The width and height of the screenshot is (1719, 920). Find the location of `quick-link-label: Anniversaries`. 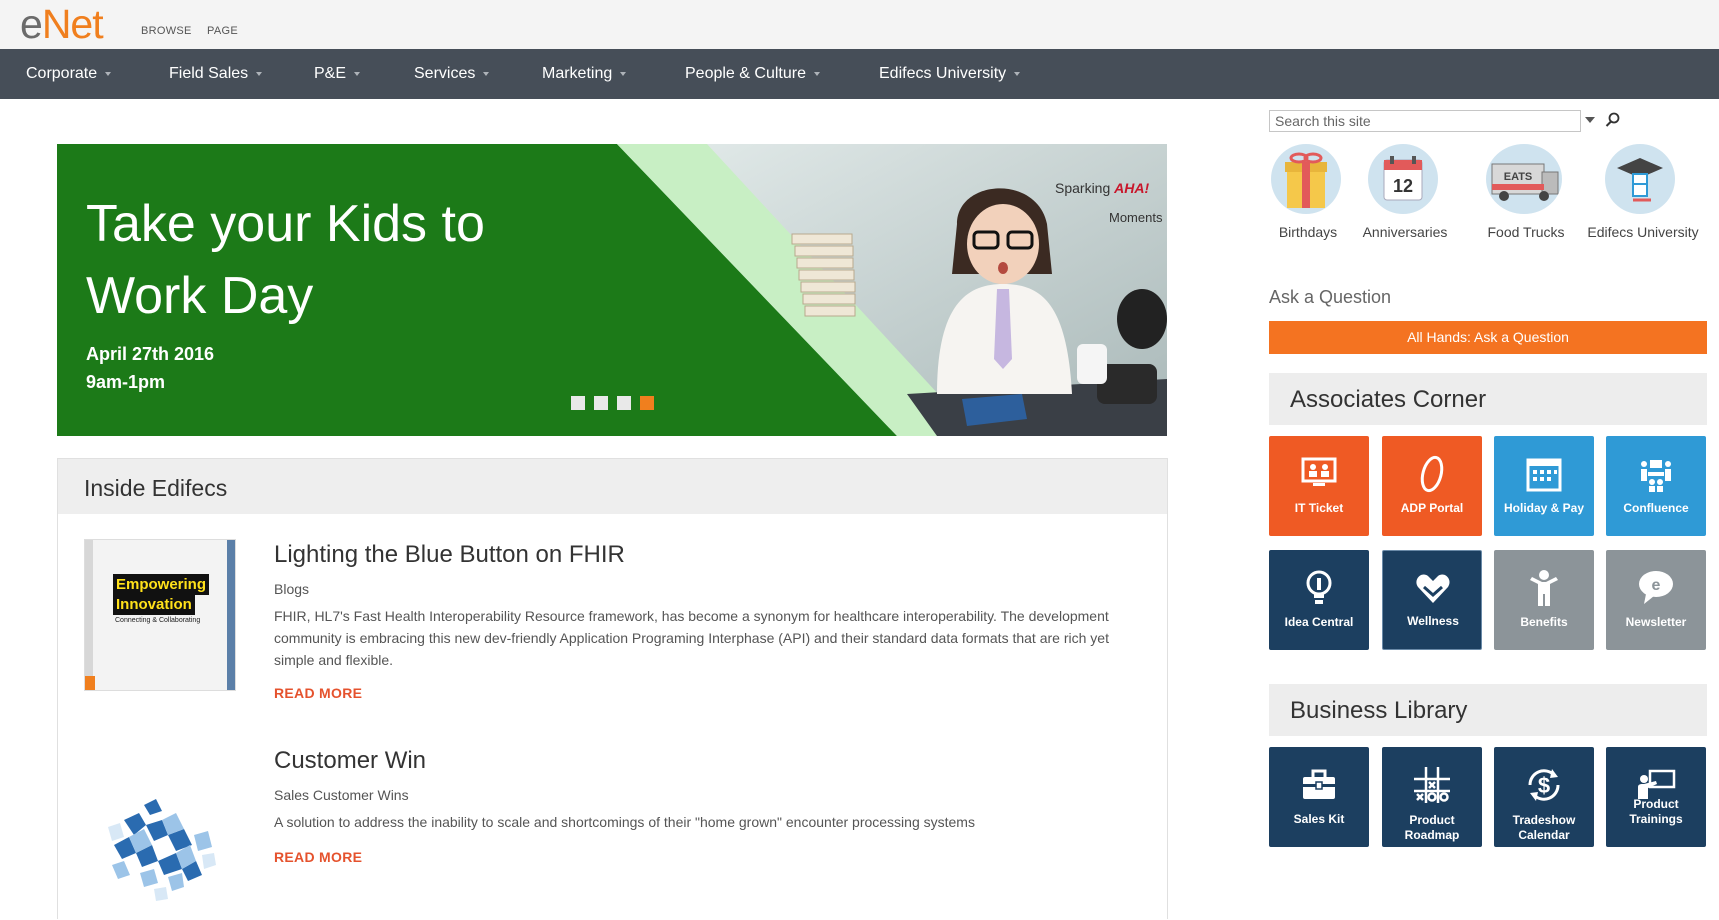

quick-link-label: Anniversaries is located at coordinates (1405, 232).